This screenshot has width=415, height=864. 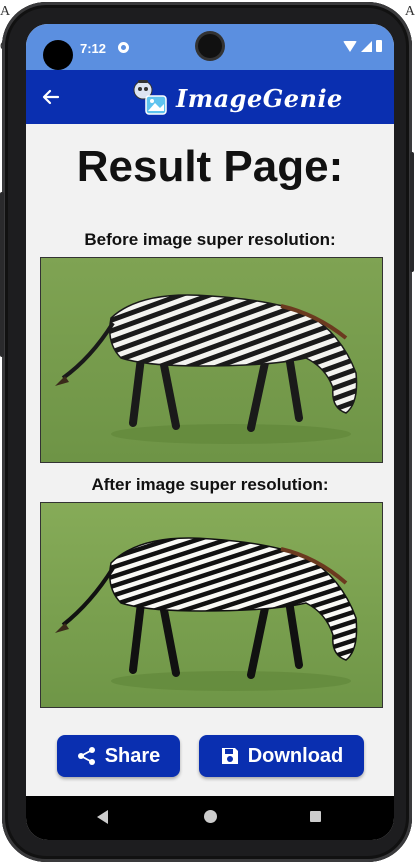 I want to click on app-logo: ImageGenie, so click(x=236, y=98).